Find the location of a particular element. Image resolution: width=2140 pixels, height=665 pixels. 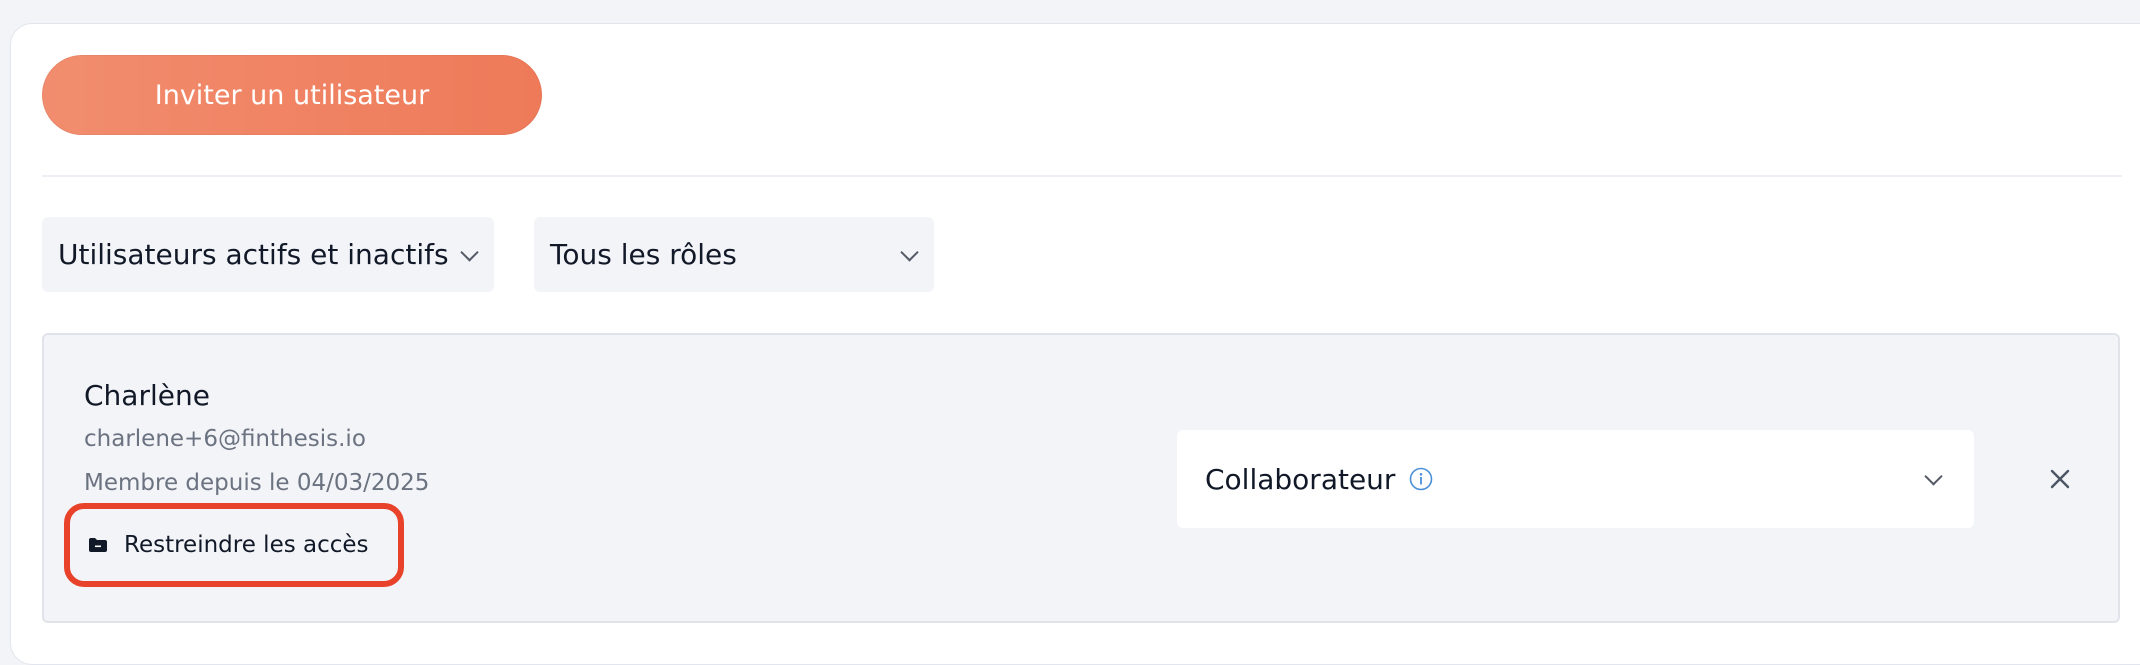

info-icon is located at coordinates (1421, 479).